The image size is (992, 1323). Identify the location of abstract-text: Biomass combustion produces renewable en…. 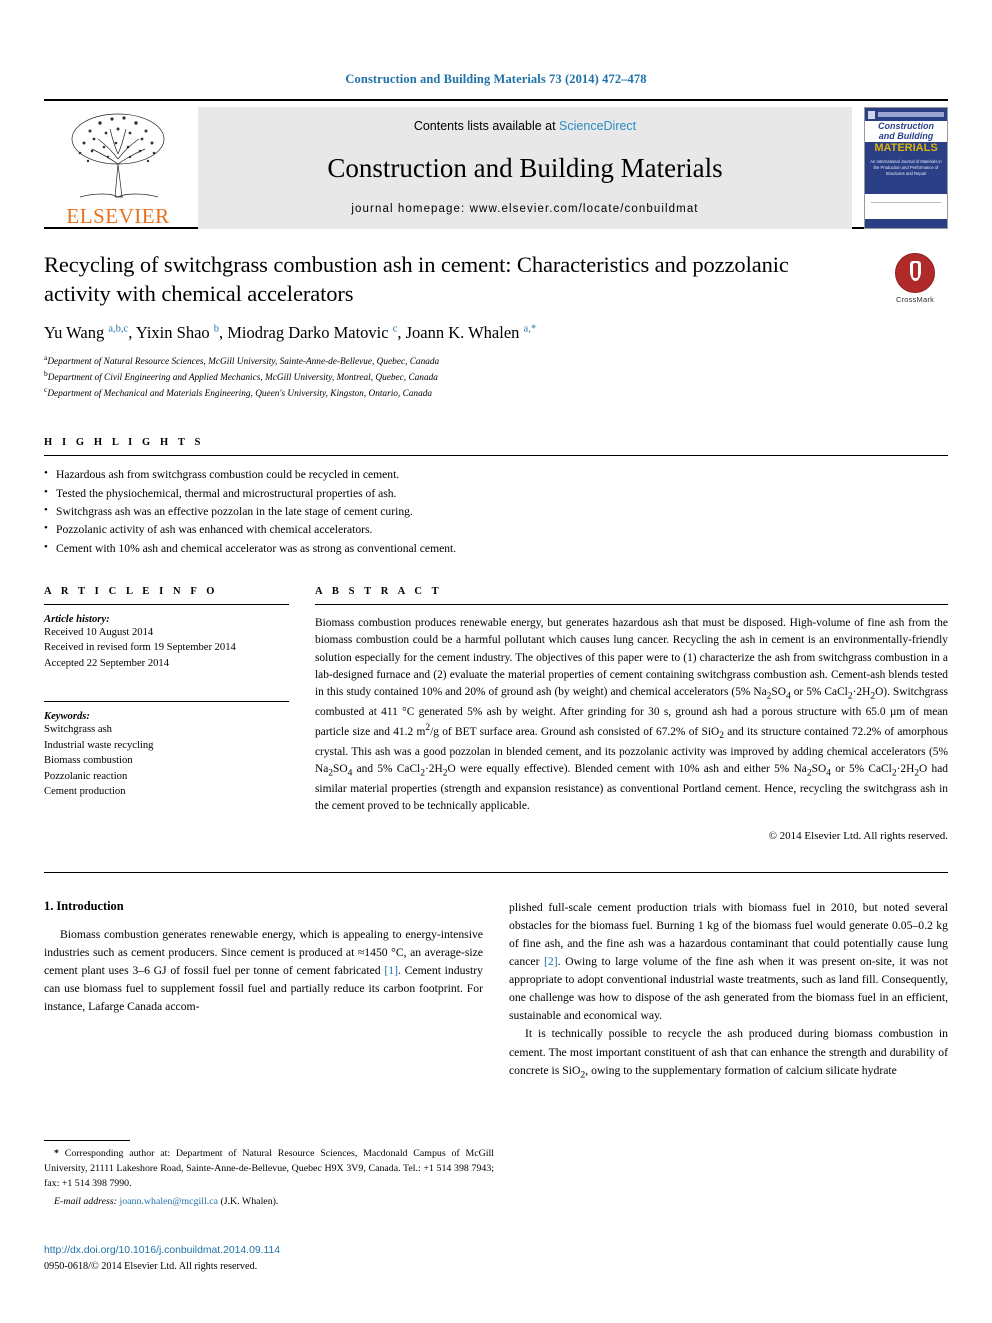
(631, 714).